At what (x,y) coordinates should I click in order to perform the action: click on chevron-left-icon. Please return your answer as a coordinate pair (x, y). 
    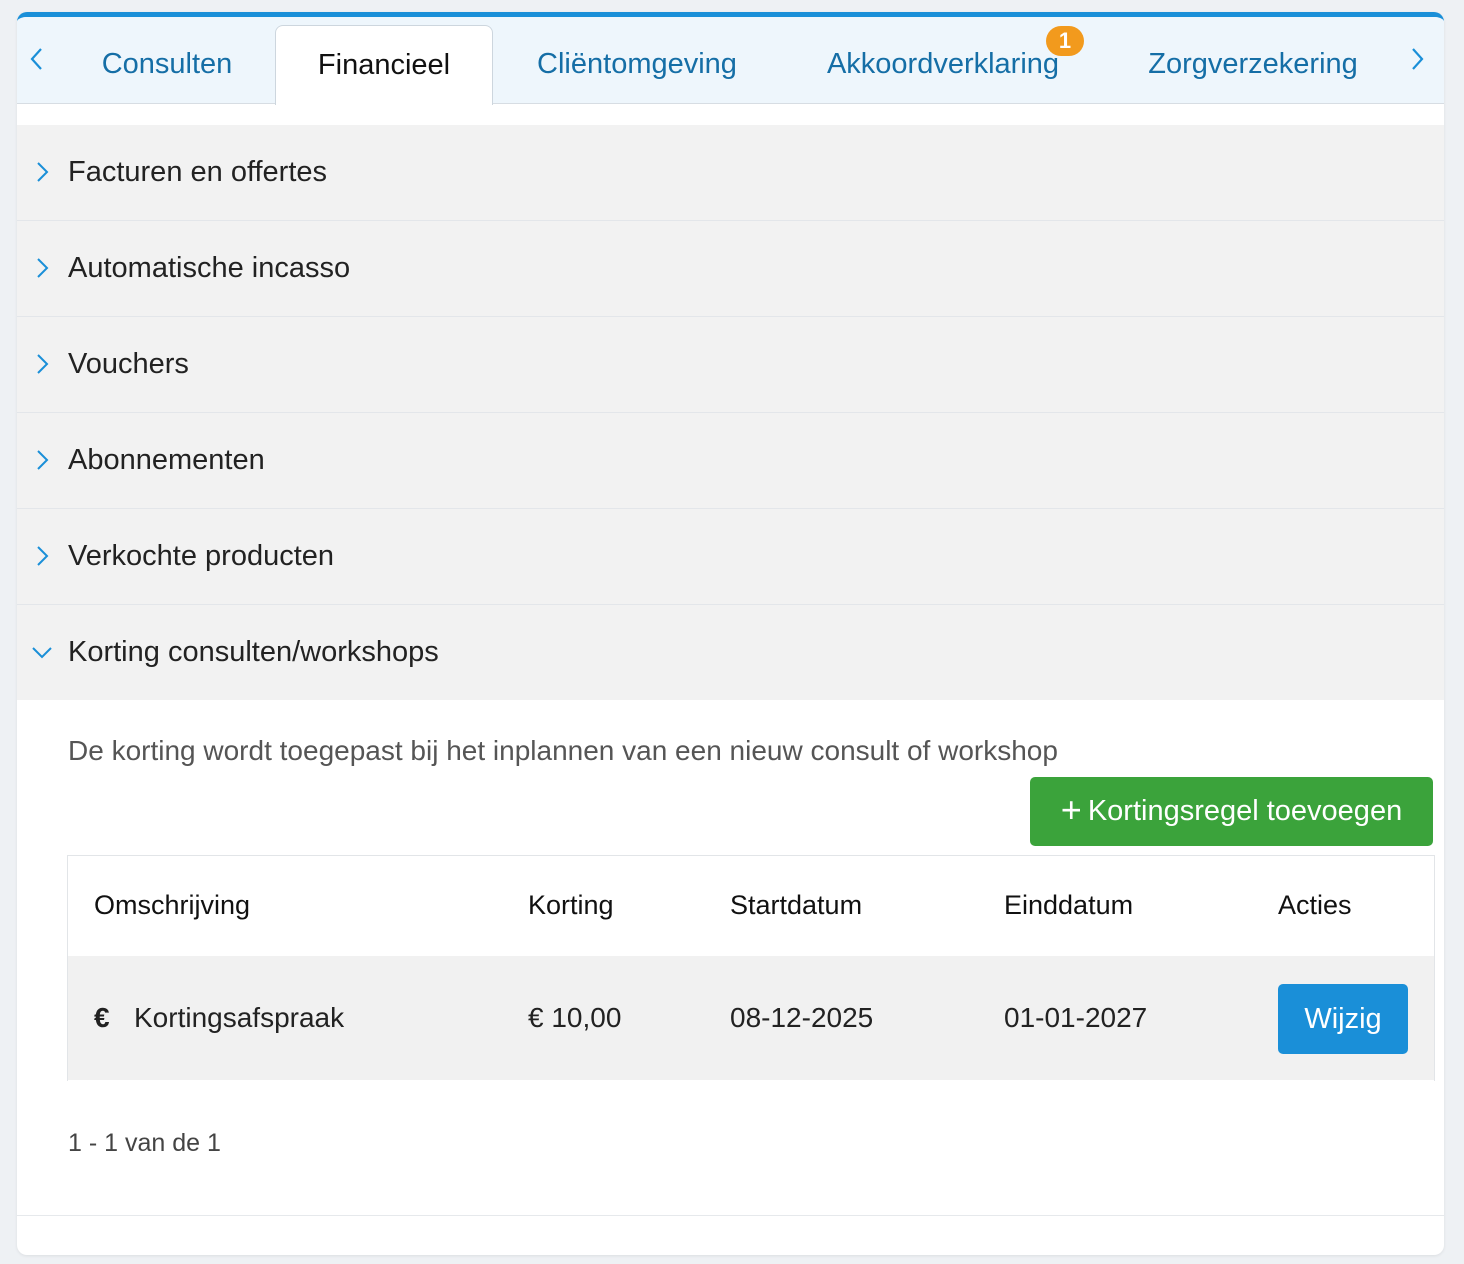
    Looking at the image, I should click on (36, 59).